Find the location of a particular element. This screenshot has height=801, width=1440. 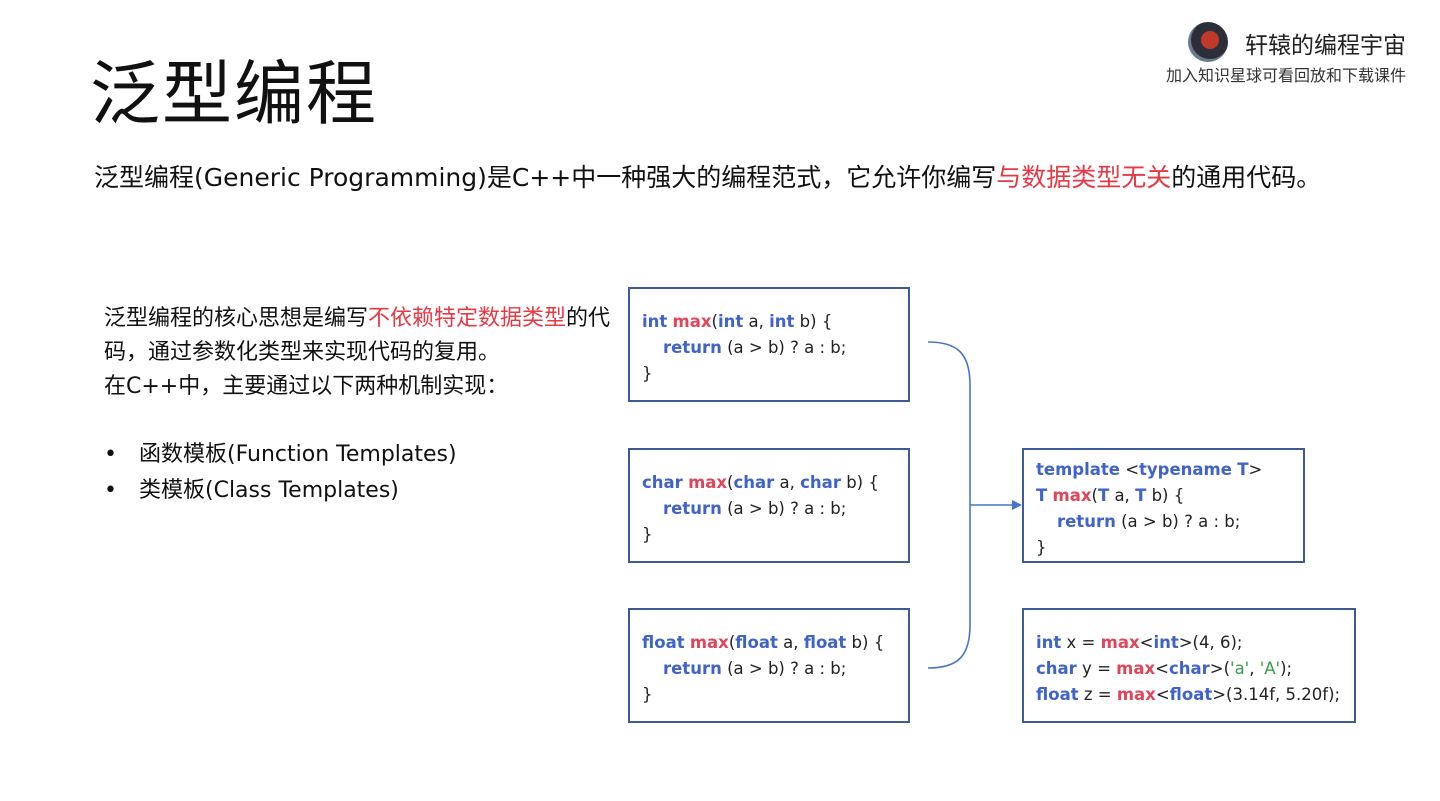

code-line: float max(float a, float b) { is located at coordinates (775, 643).